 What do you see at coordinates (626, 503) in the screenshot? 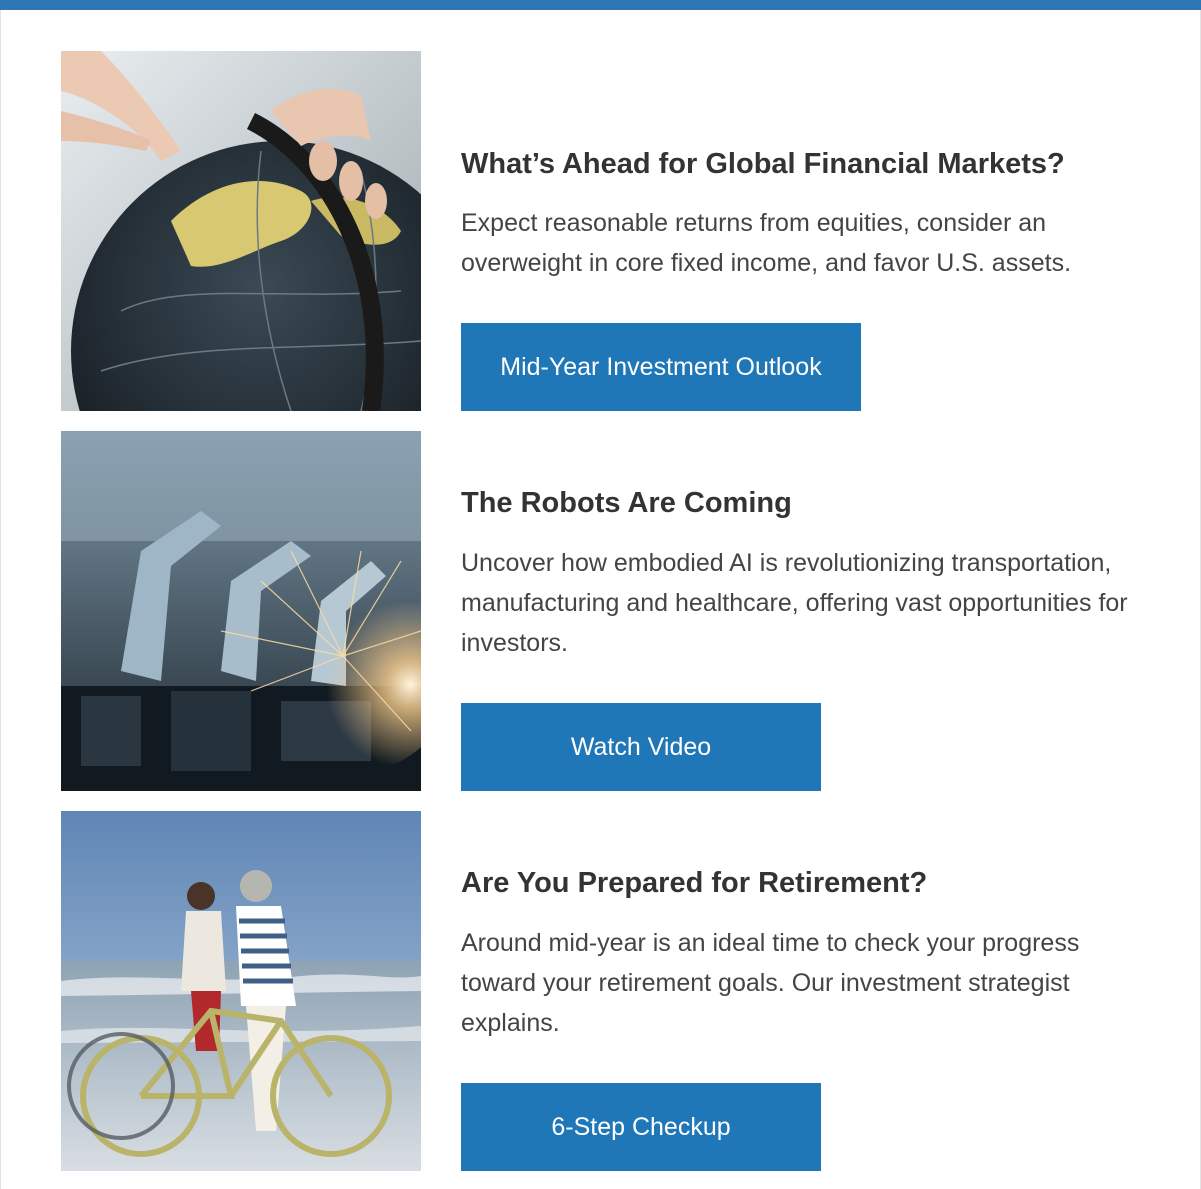
I see `article-title: The Robots Are Coming` at bounding box center [626, 503].